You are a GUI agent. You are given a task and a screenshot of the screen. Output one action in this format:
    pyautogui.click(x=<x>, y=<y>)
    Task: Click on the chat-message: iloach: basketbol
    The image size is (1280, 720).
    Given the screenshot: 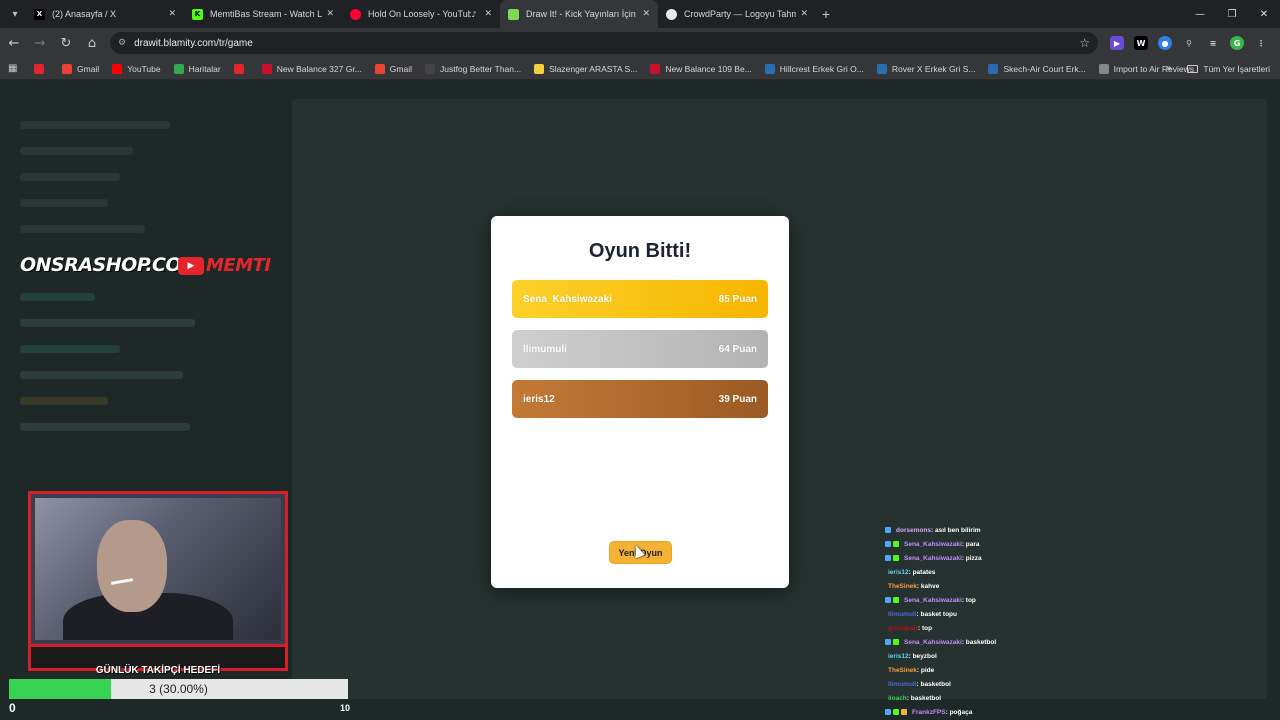 What is the action you would take?
    pyautogui.click(x=1082, y=698)
    